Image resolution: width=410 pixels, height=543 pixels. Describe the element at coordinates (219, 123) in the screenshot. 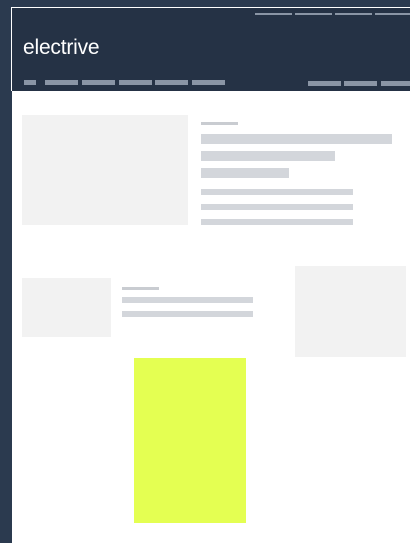

I see `featured-article-category` at that location.